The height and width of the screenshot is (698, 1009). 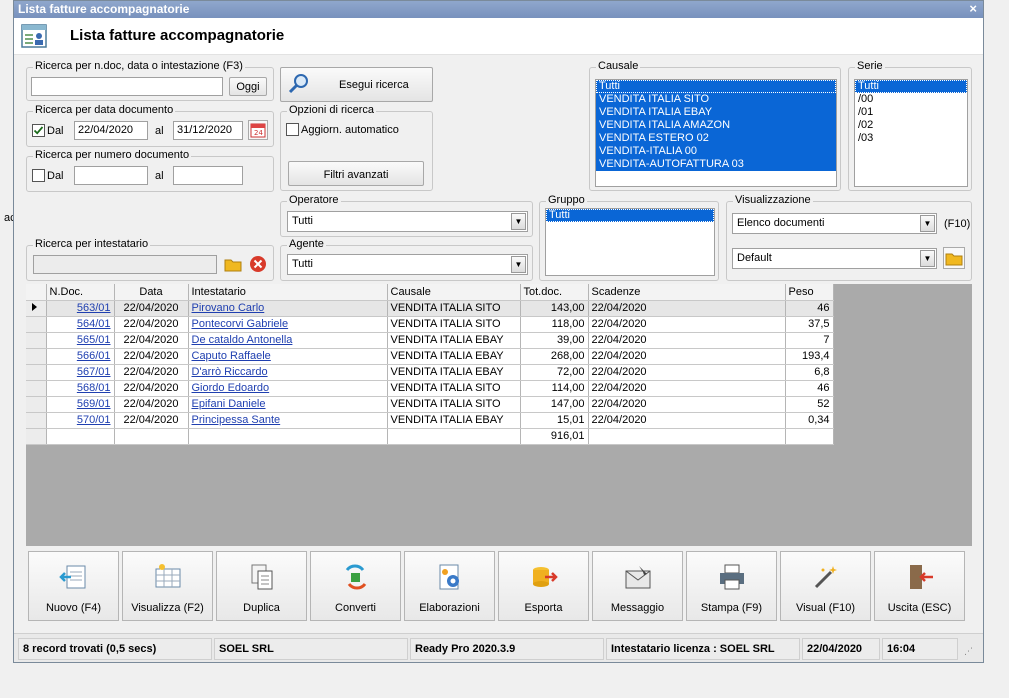 What do you see at coordinates (288, 292) in the screenshot?
I see `col-header: Intestatario` at bounding box center [288, 292].